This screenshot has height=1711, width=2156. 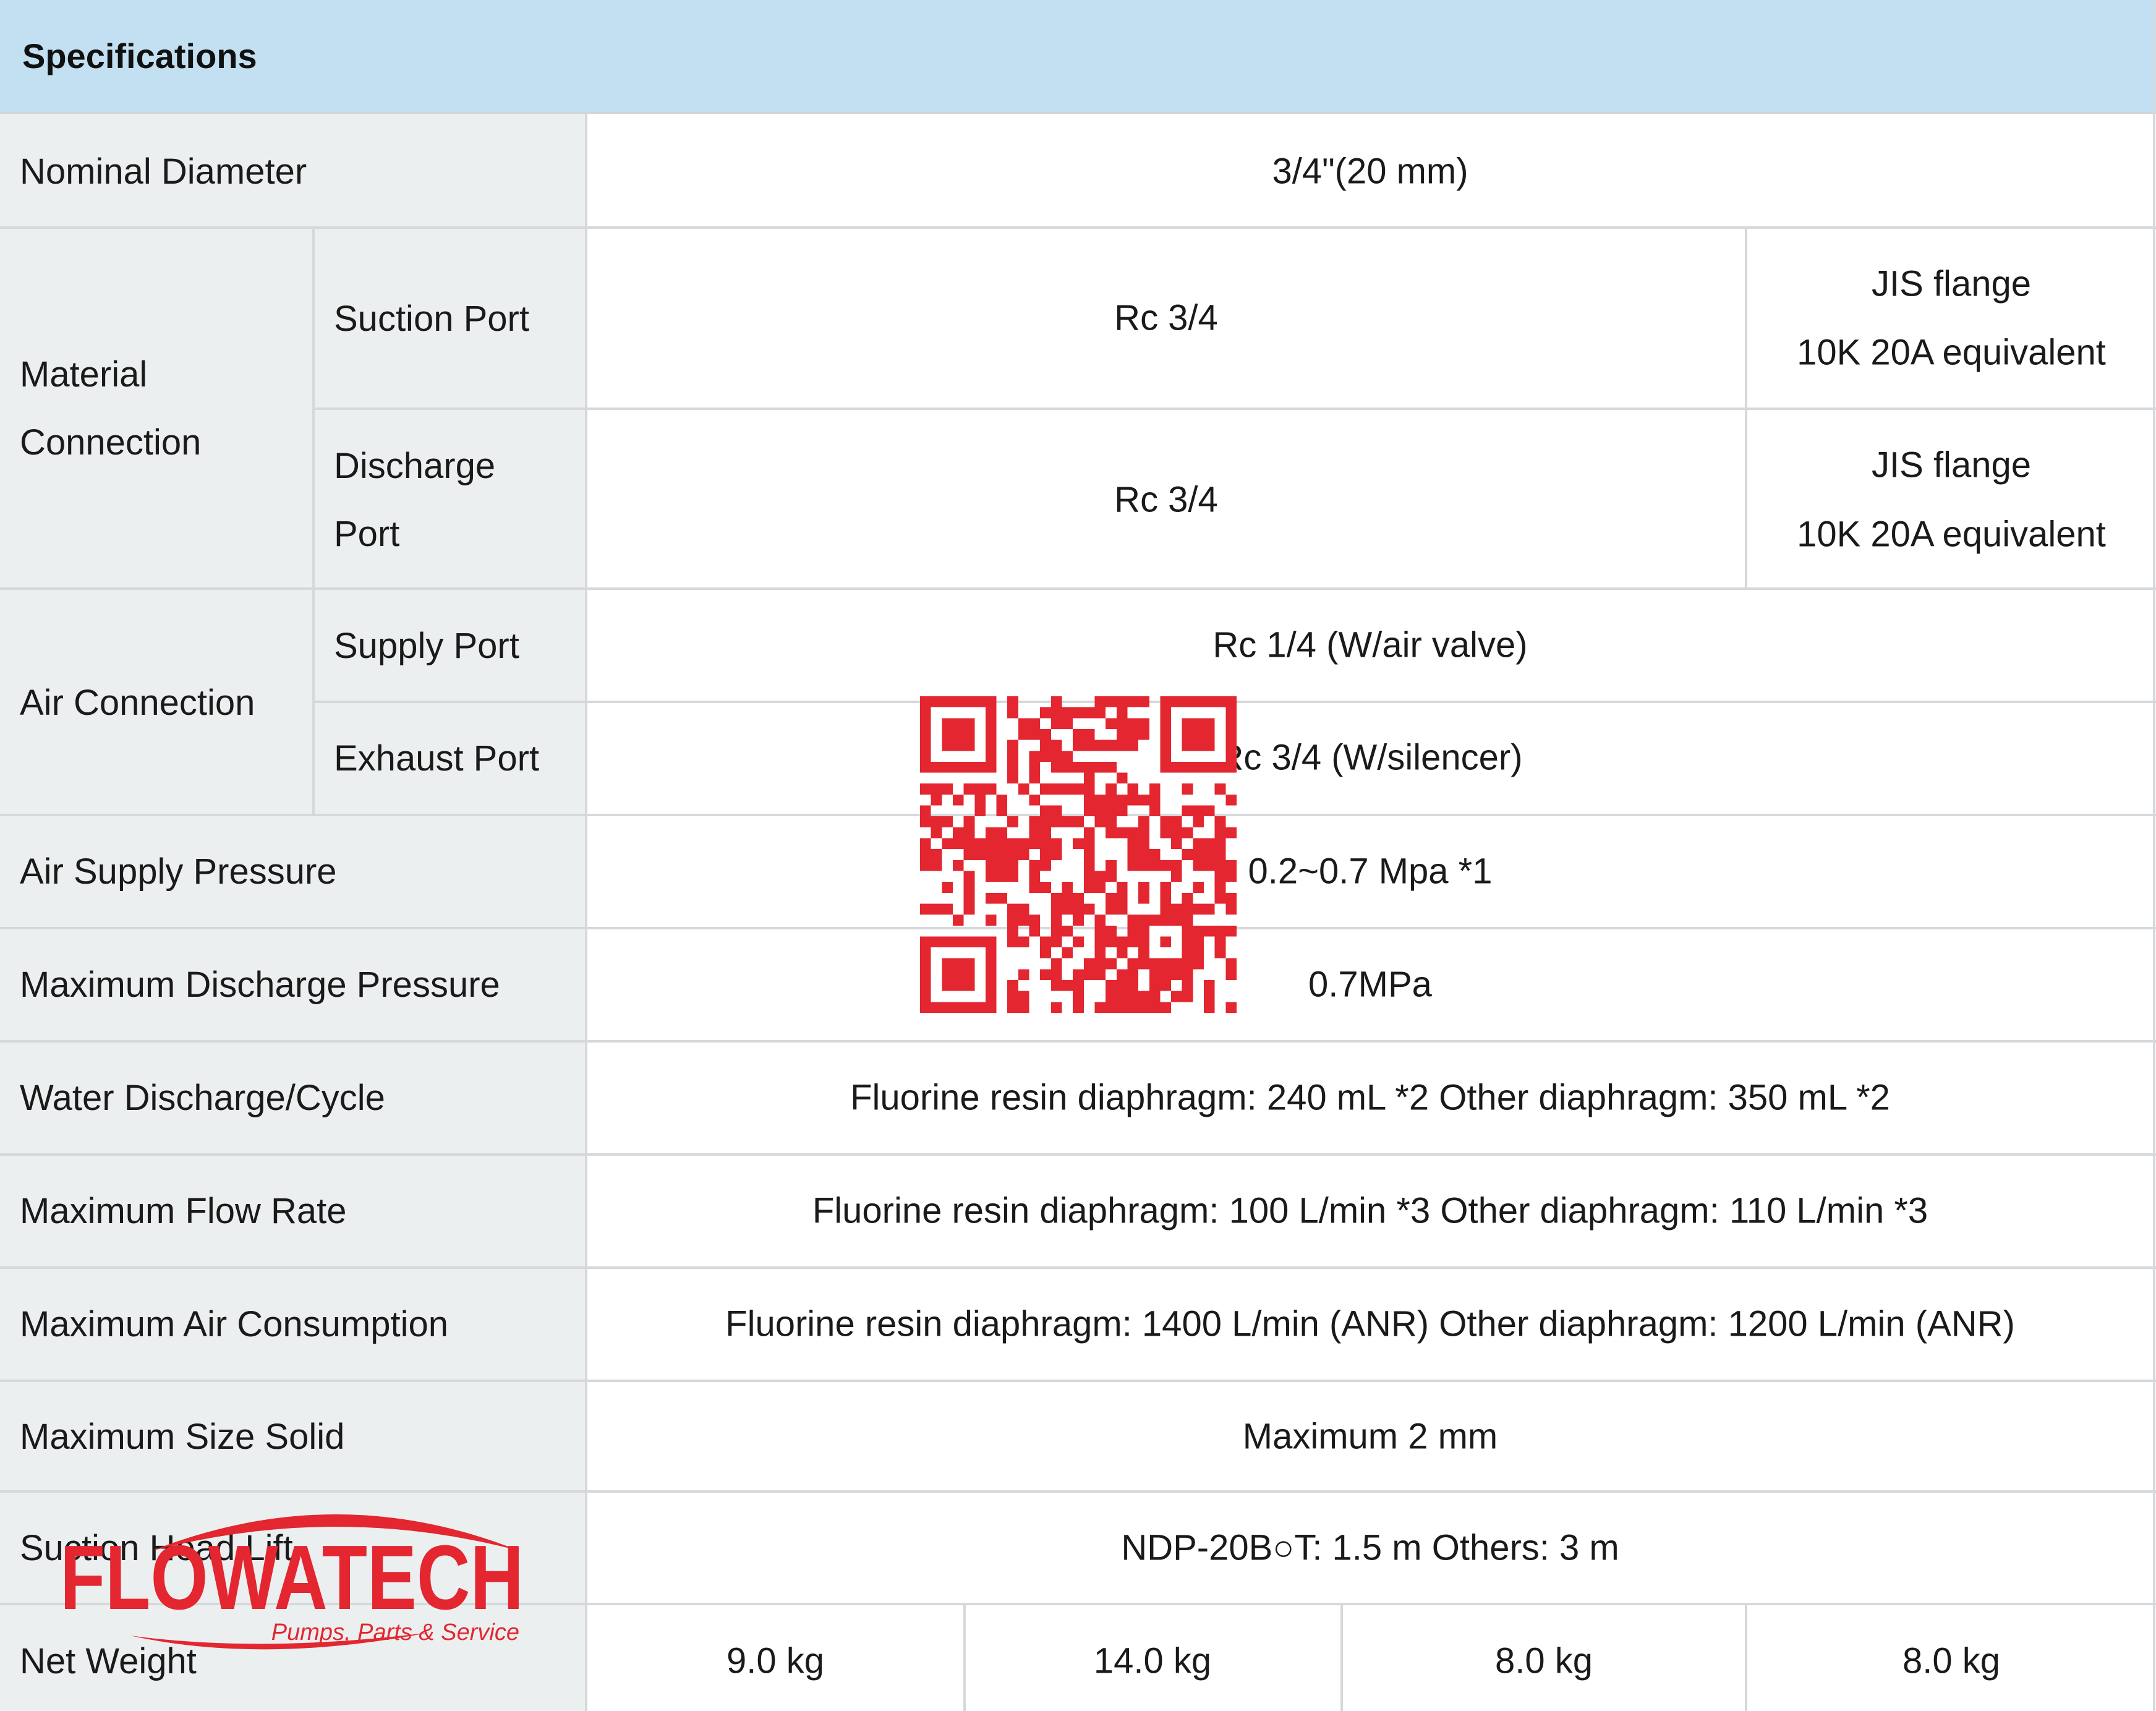 What do you see at coordinates (202, 1098) in the screenshot?
I see `water-discharge-cycle-label: Water Discharge/Cycle` at bounding box center [202, 1098].